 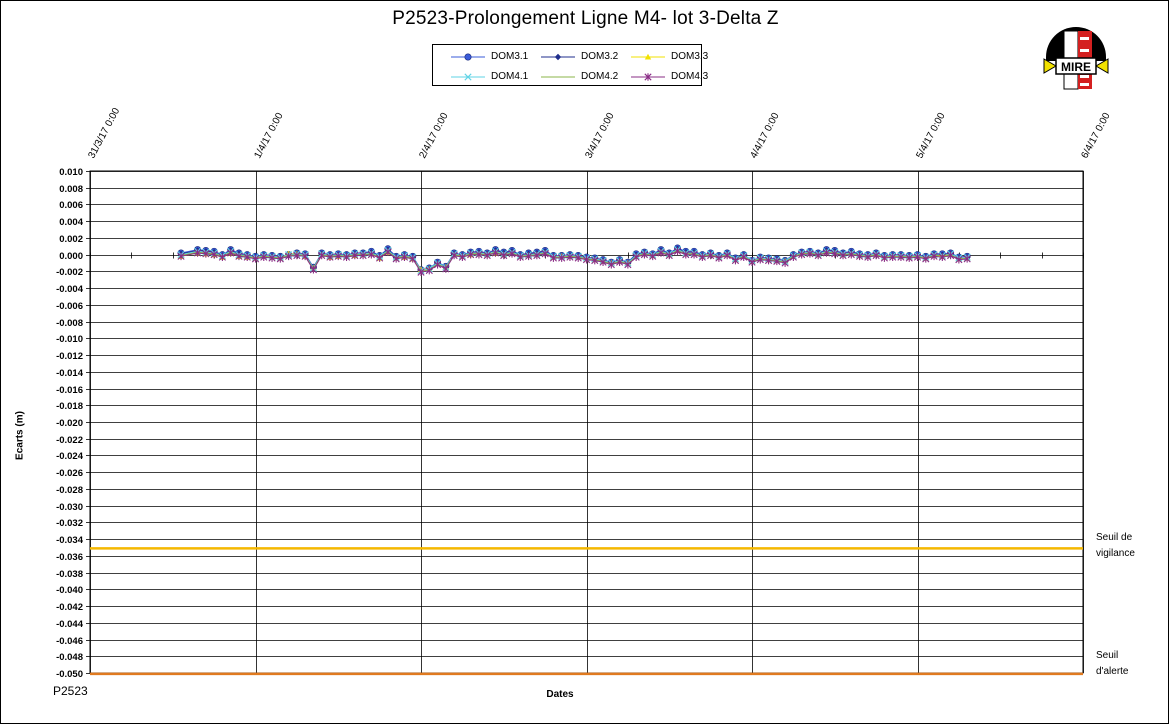 I want to click on x-tick-label: 6/4/17 0:00, so click(x=1095, y=136).